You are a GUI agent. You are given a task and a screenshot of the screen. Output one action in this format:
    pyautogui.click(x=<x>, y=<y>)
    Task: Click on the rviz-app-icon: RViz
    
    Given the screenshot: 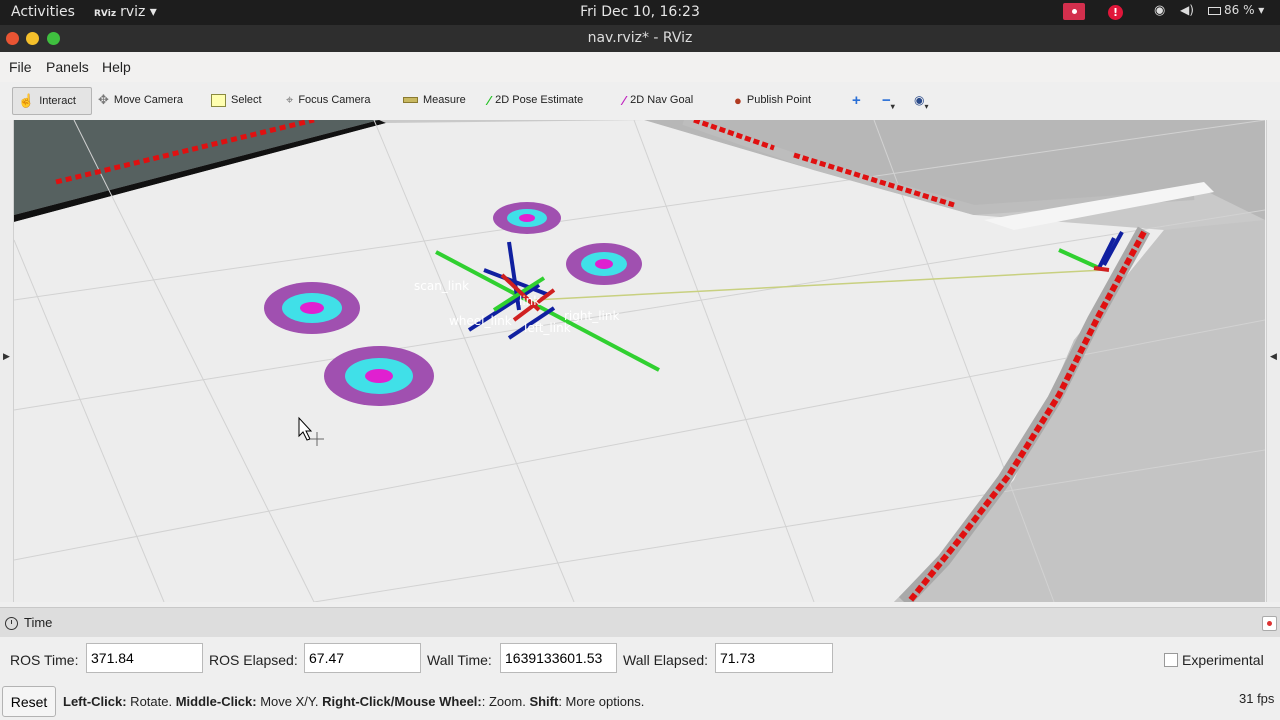 What is the action you would take?
    pyautogui.click(x=105, y=14)
    